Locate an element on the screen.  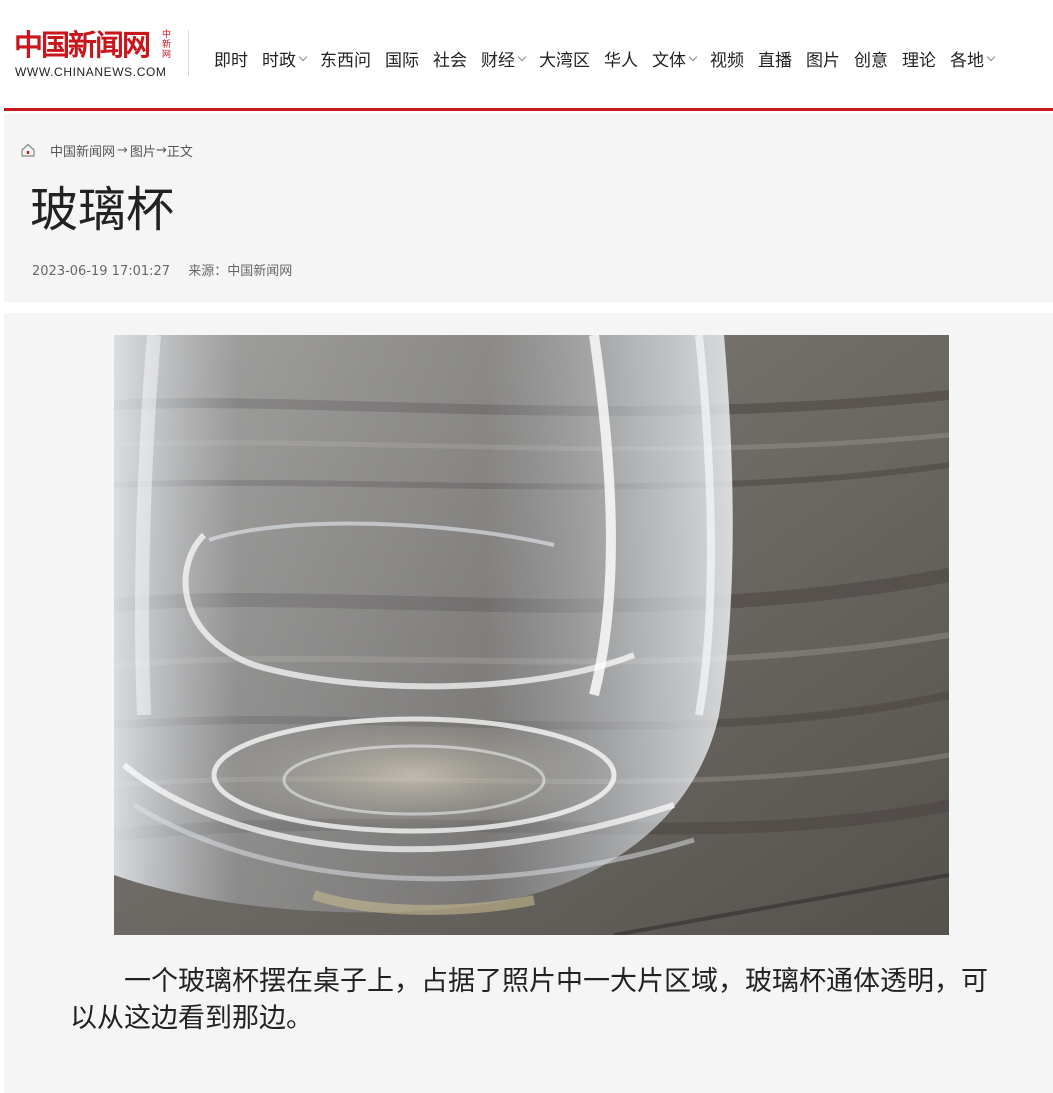
nav-label: 华人 is located at coordinates (621, 60).